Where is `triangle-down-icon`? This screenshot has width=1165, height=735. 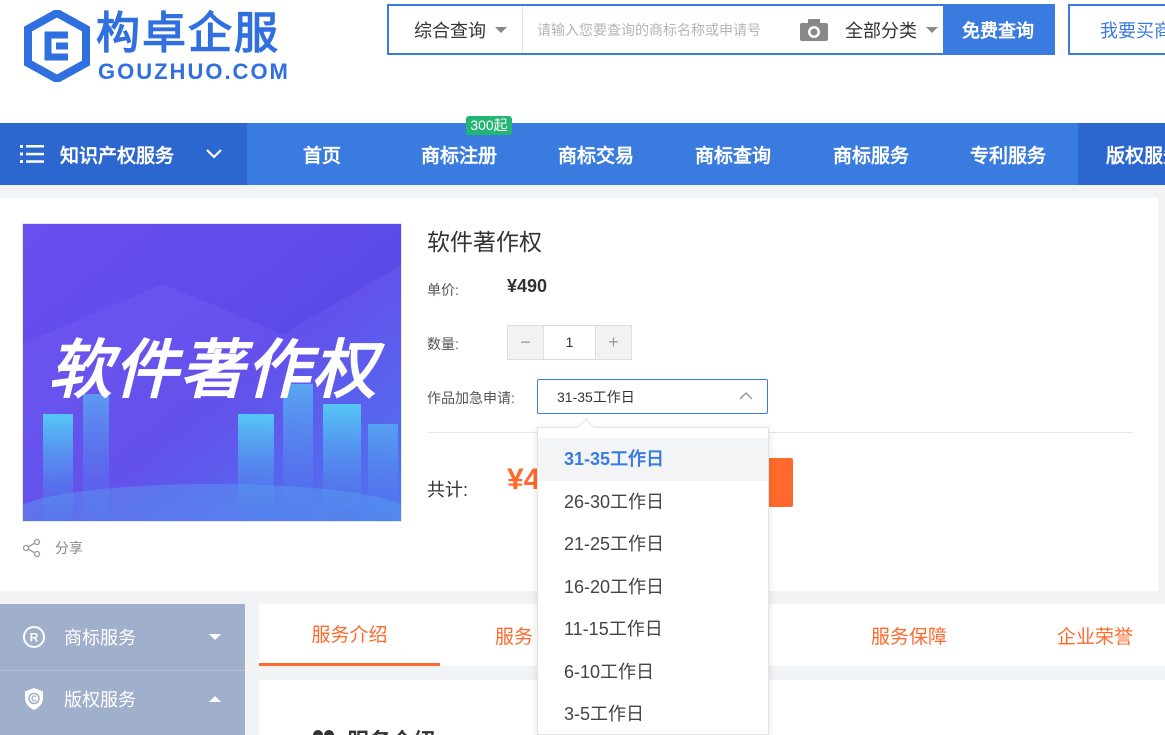 triangle-down-icon is located at coordinates (215, 637).